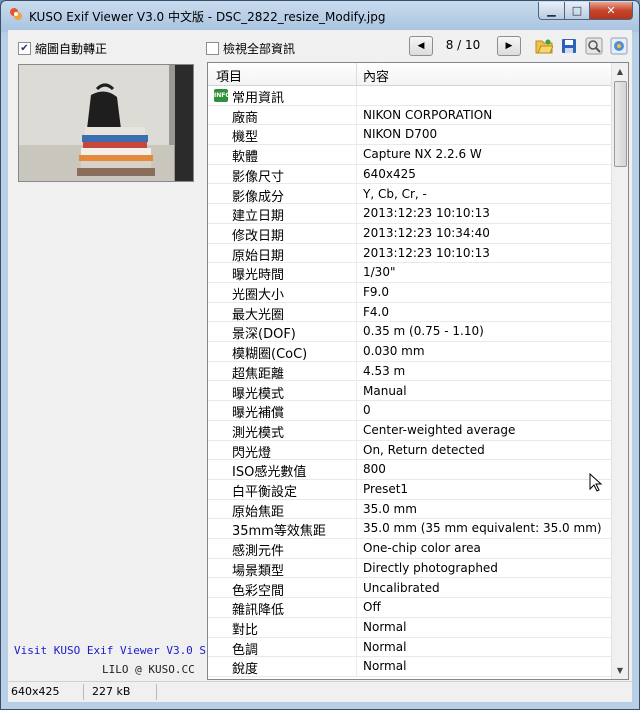  I want to click on minimize-button: ▁, so click(551, 11).